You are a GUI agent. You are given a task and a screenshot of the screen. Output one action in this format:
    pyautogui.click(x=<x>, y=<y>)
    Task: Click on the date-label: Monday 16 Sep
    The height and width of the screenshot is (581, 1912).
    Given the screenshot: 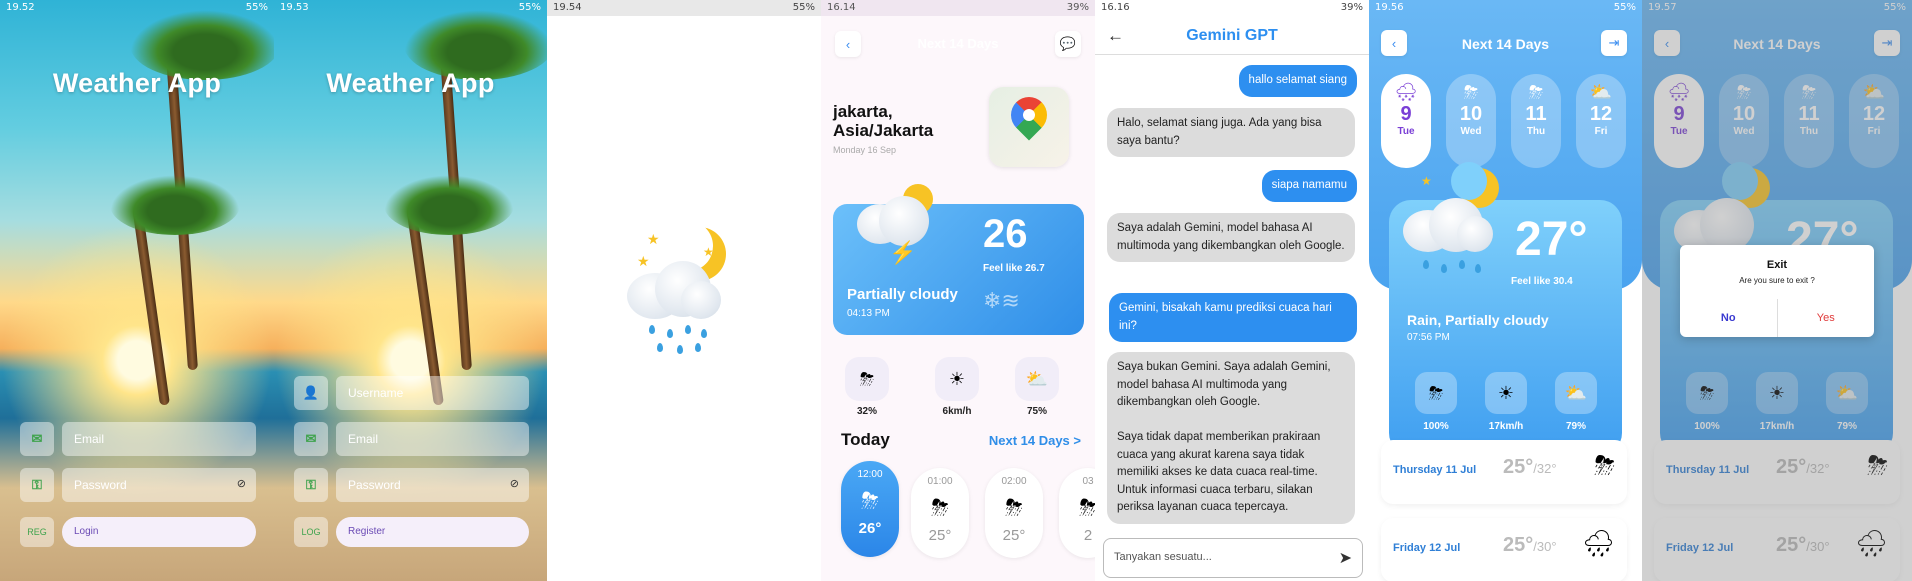 What is the action you would take?
    pyautogui.click(x=865, y=150)
    